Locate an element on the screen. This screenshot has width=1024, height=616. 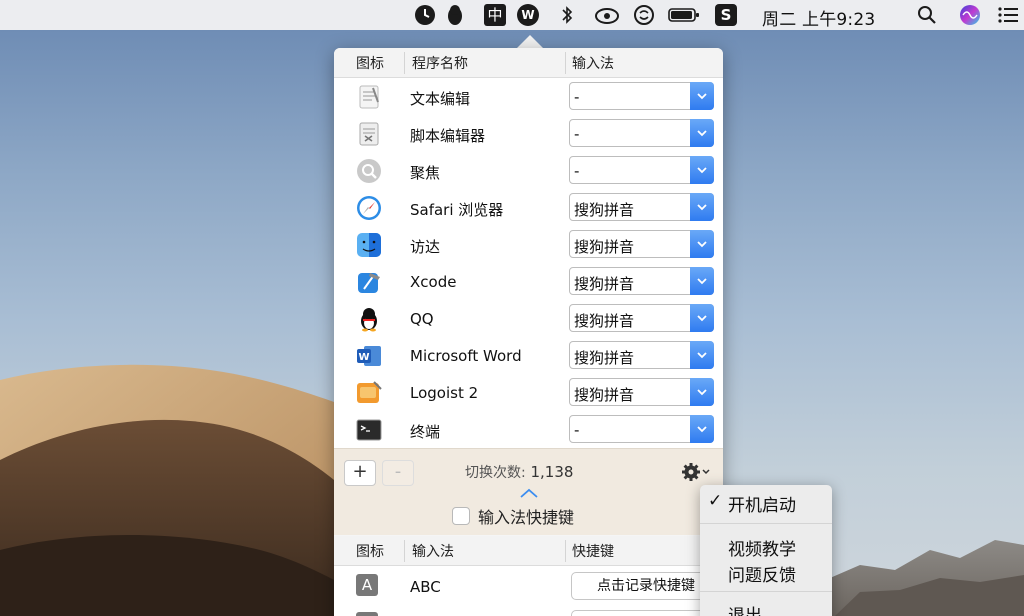
apps-table-header: 图标 程序名称 输入法 is located at coordinates (528, 63).